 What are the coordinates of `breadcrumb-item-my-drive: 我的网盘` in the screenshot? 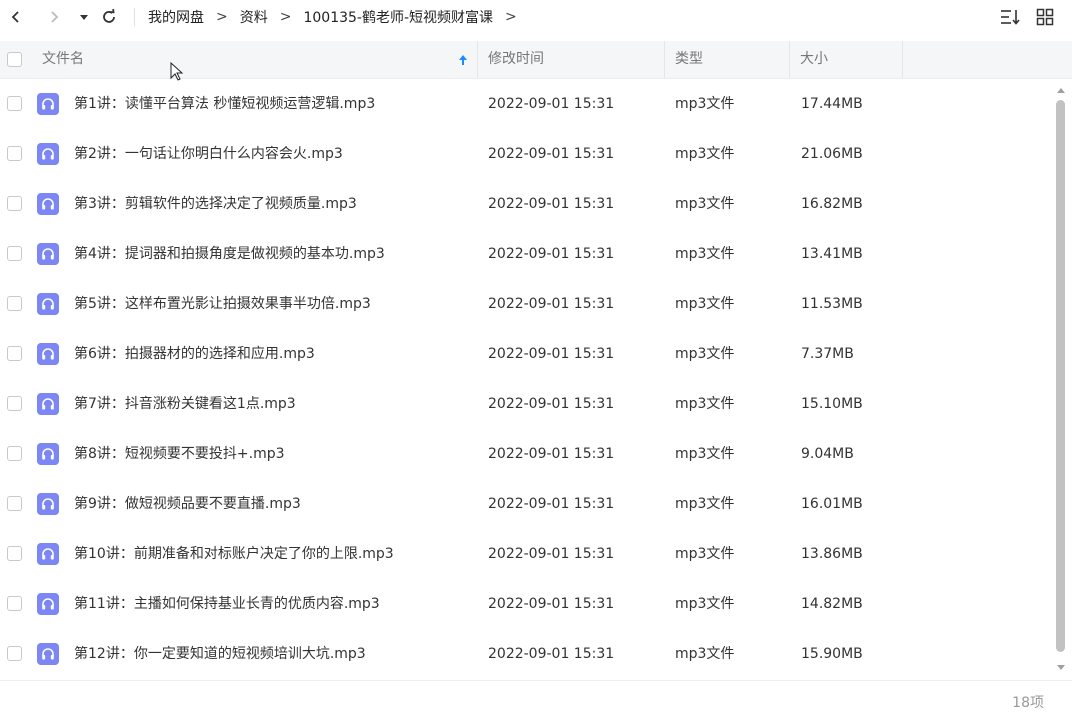 It's located at (176, 17).